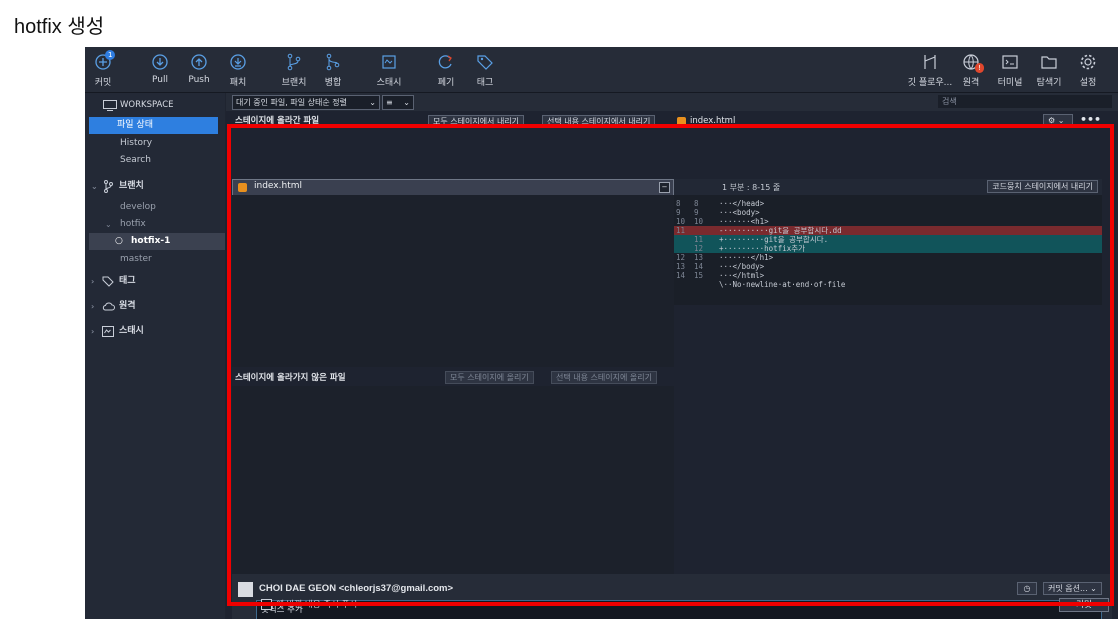 The height and width of the screenshot is (619, 1118). I want to click on merge-button: 병합, so click(333, 70).